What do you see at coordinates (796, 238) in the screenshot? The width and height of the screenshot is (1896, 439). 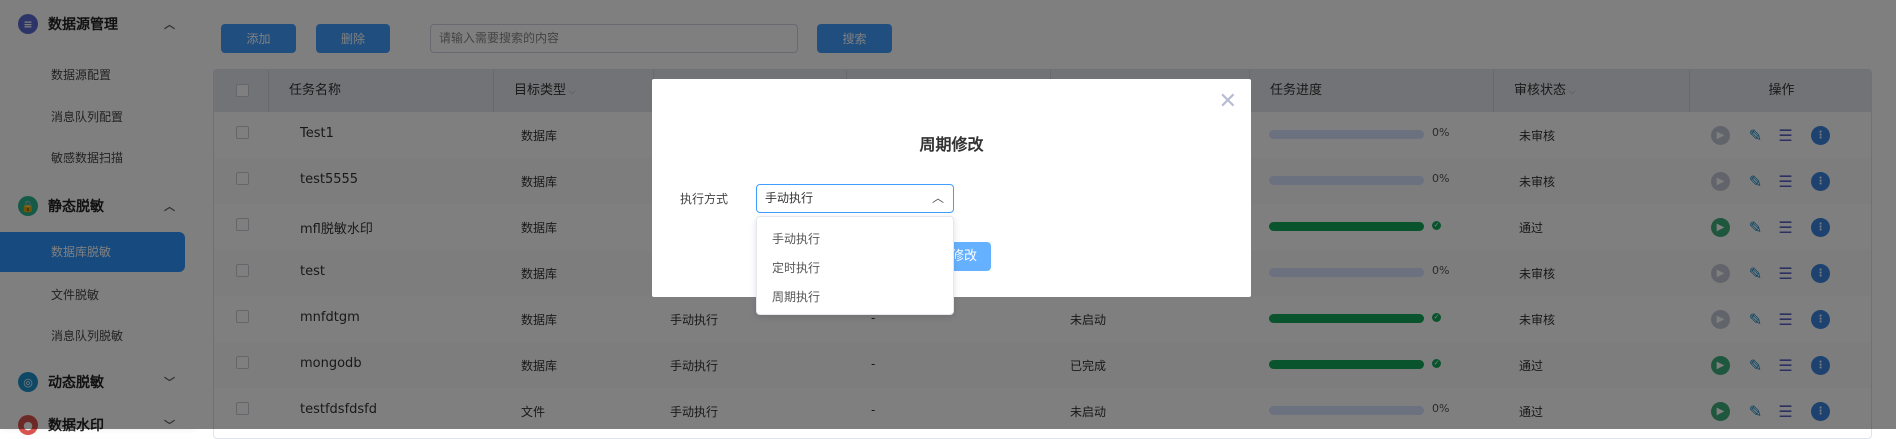 I see `option-manual: 手动执行` at bounding box center [796, 238].